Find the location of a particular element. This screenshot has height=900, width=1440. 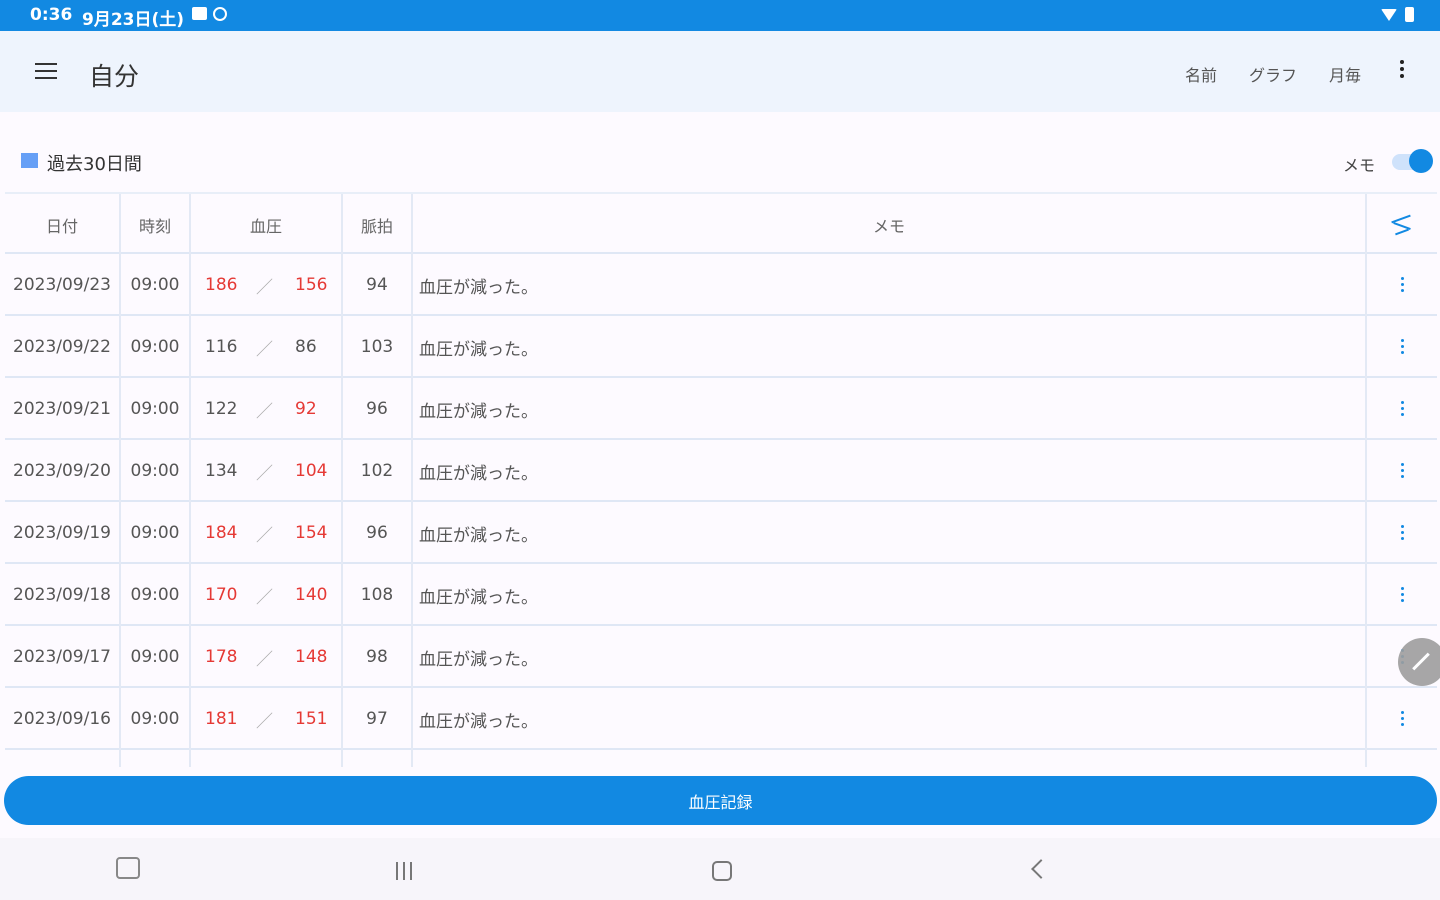

table-header-row: 日付 時刻 血圧 脈拍 メモ is located at coordinates (721, 224).